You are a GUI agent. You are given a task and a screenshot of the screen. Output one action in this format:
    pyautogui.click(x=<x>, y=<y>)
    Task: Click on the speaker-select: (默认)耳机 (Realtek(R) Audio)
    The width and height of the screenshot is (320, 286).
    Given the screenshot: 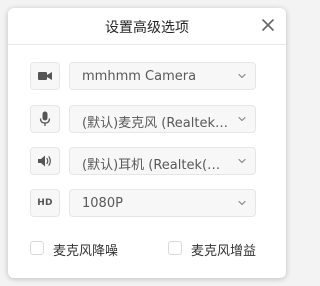 What is the action you would take?
    pyautogui.click(x=162, y=161)
    